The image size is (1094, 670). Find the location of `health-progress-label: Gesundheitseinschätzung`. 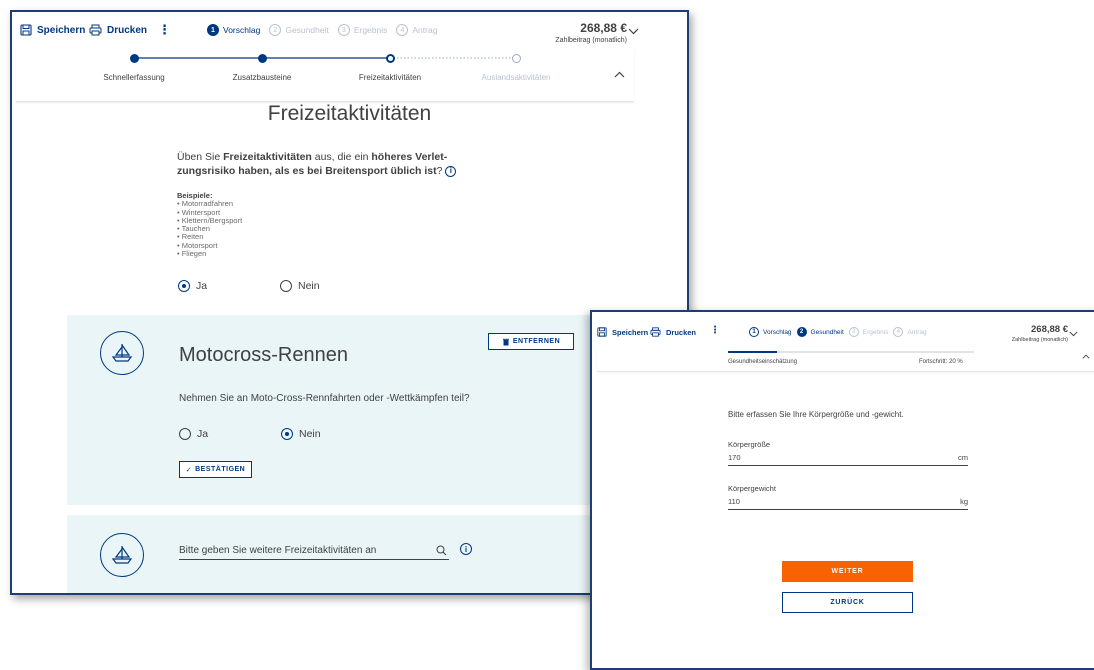

health-progress-label: Gesundheitseinschätzung is located at coordinates (763, 362).